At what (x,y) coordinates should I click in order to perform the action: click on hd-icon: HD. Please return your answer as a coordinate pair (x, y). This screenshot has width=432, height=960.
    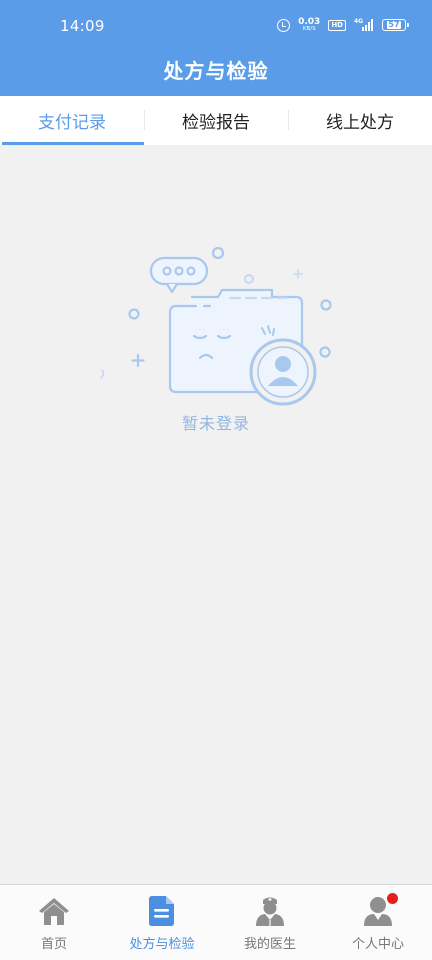
    Looking at the image, I should click on (337, 25).